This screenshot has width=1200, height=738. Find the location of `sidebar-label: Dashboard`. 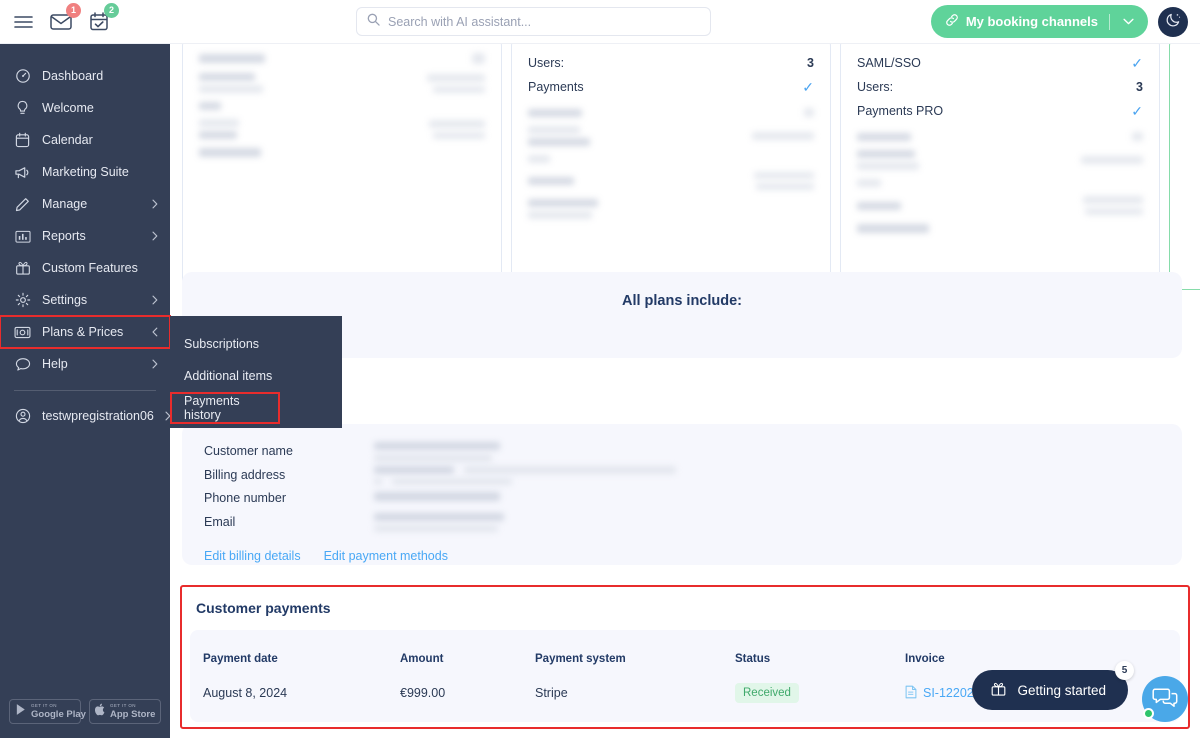

sidebar-label: Dashboard is located at coordinates (73, 76).